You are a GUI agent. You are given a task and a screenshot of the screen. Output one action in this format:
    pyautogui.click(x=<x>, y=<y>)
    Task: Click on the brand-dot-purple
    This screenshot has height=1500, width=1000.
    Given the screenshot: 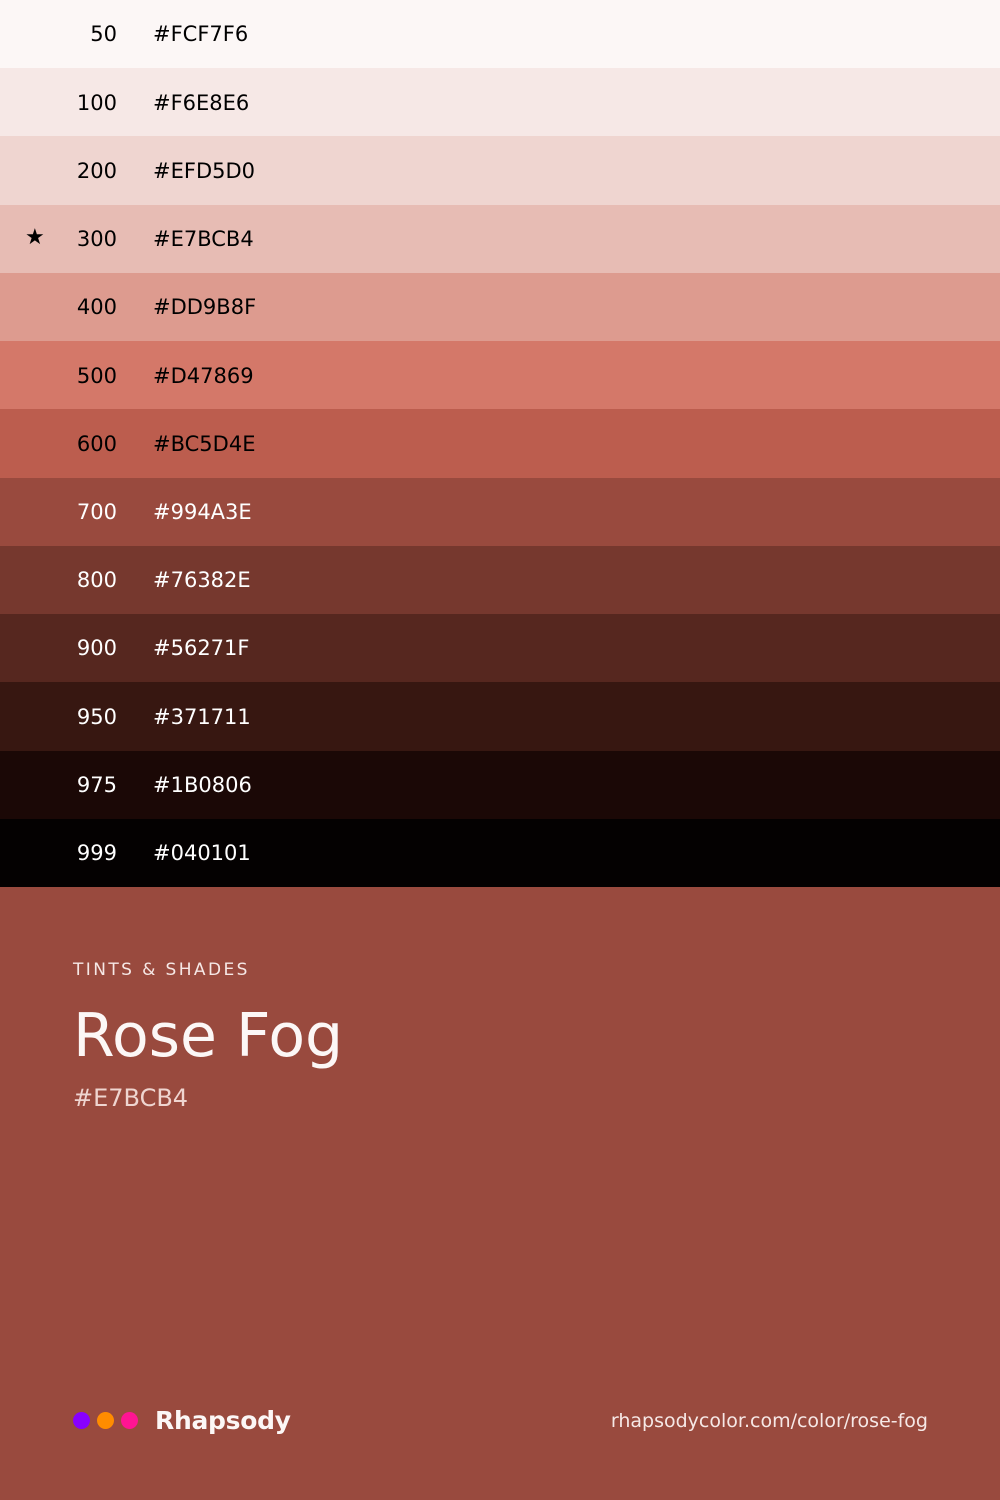 What is the action you would take?
    pyautogui.click(x=81, y=1420)
    